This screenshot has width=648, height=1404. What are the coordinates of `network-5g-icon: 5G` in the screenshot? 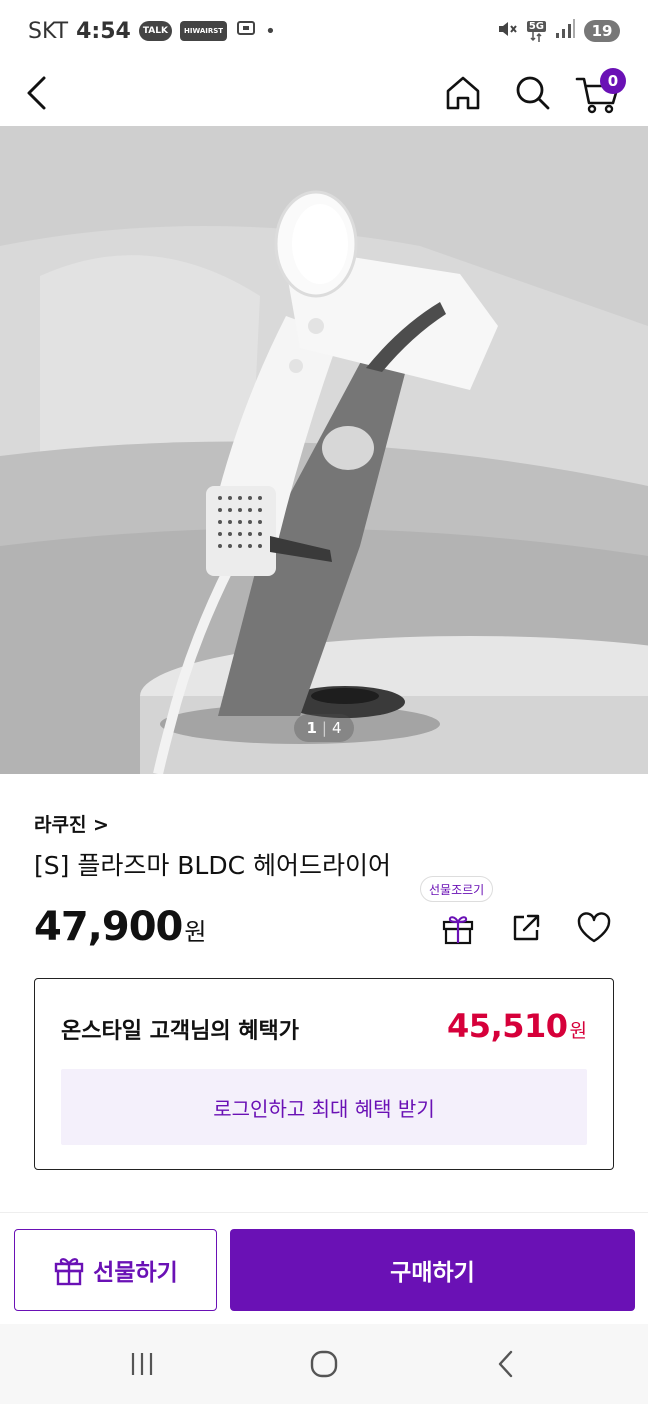 It's located at (536, 31).